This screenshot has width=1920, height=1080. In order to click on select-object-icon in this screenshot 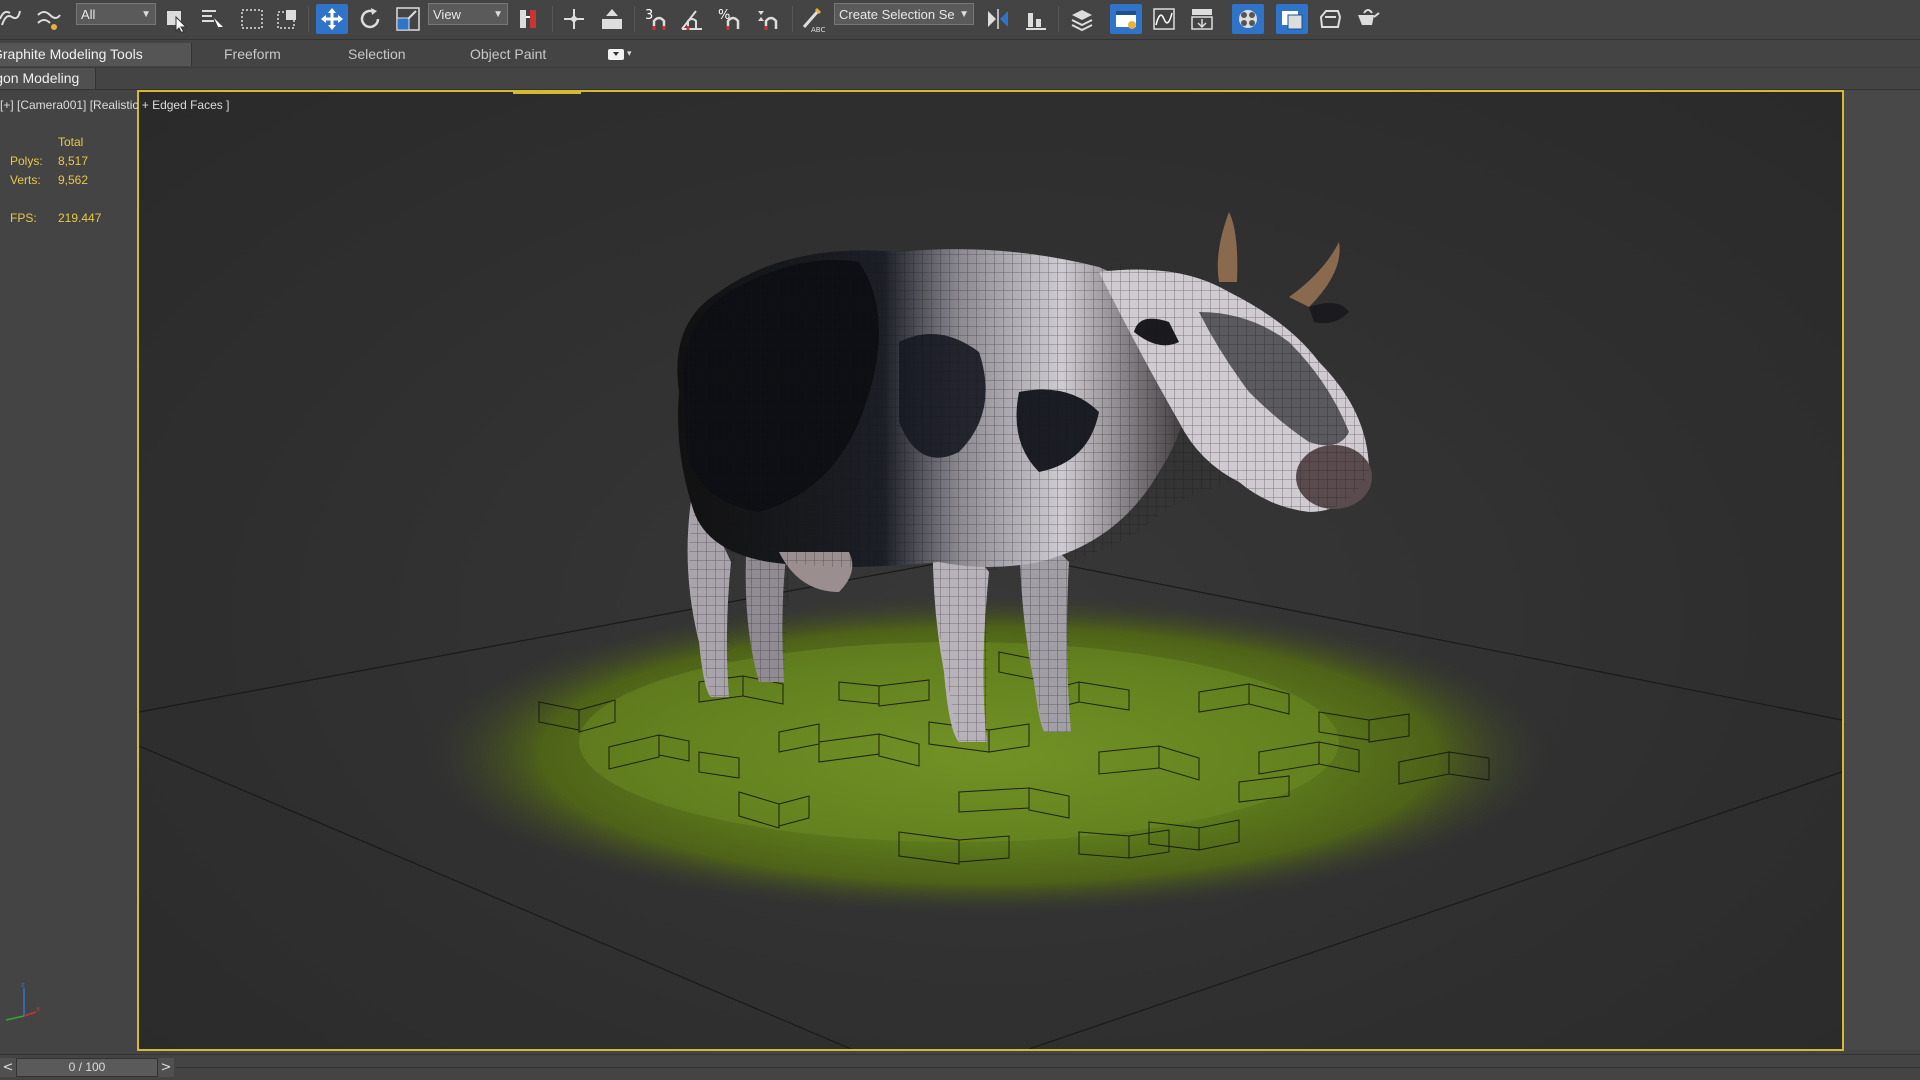, I will do `click(176, 19)`.